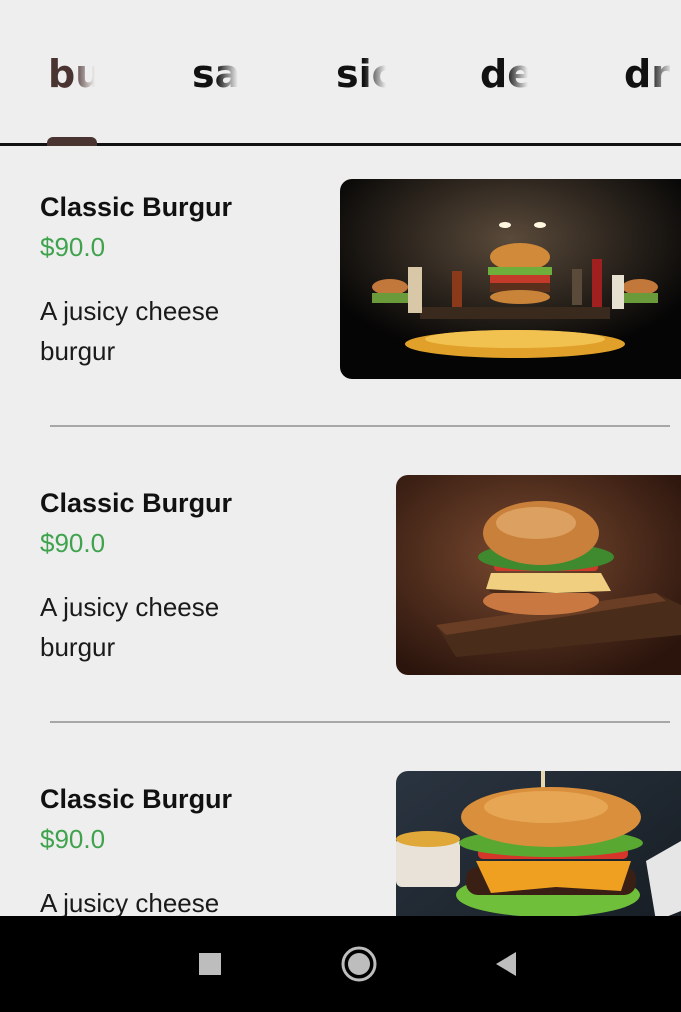 The height and width of the screenshot is (1012, 681). What do you see at coordinates (538, 575) in the screenshot?
I see `burger-on-board-image` at bounding box center [538, 575].